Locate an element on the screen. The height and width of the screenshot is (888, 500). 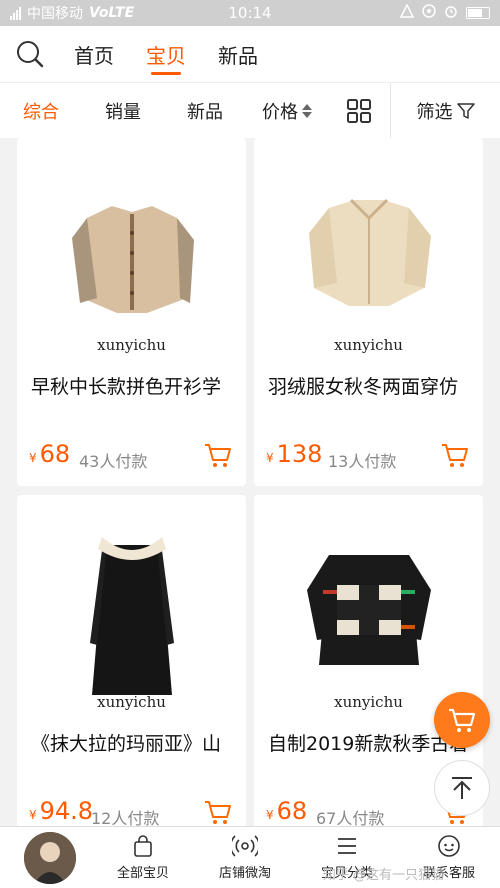
product-price: ¥ 94.8 is located at coordinates (61, 811).